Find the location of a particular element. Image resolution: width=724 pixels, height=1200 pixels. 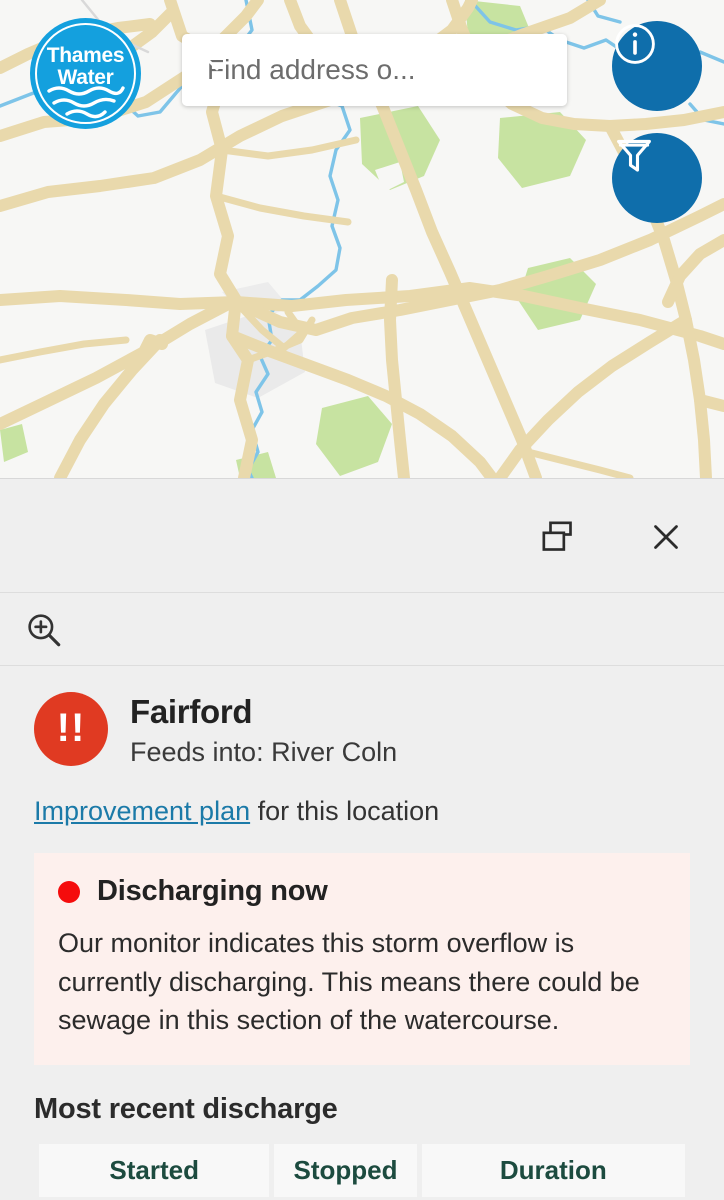

feeds-into-text: Feeds into: River Coln is located at coordinates (264, 752).